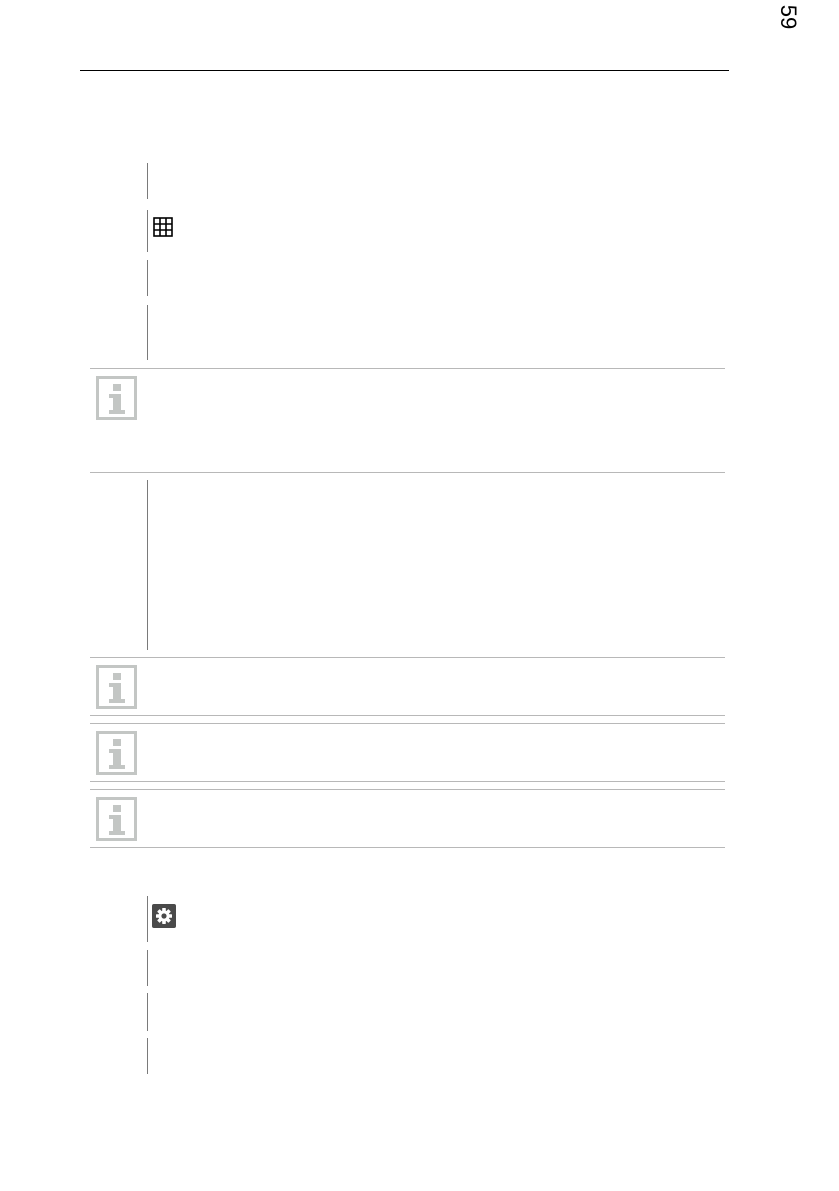  Describe the element at coordinates (163, 227) in the screenshot. I see `table-grid-icon` at that location.